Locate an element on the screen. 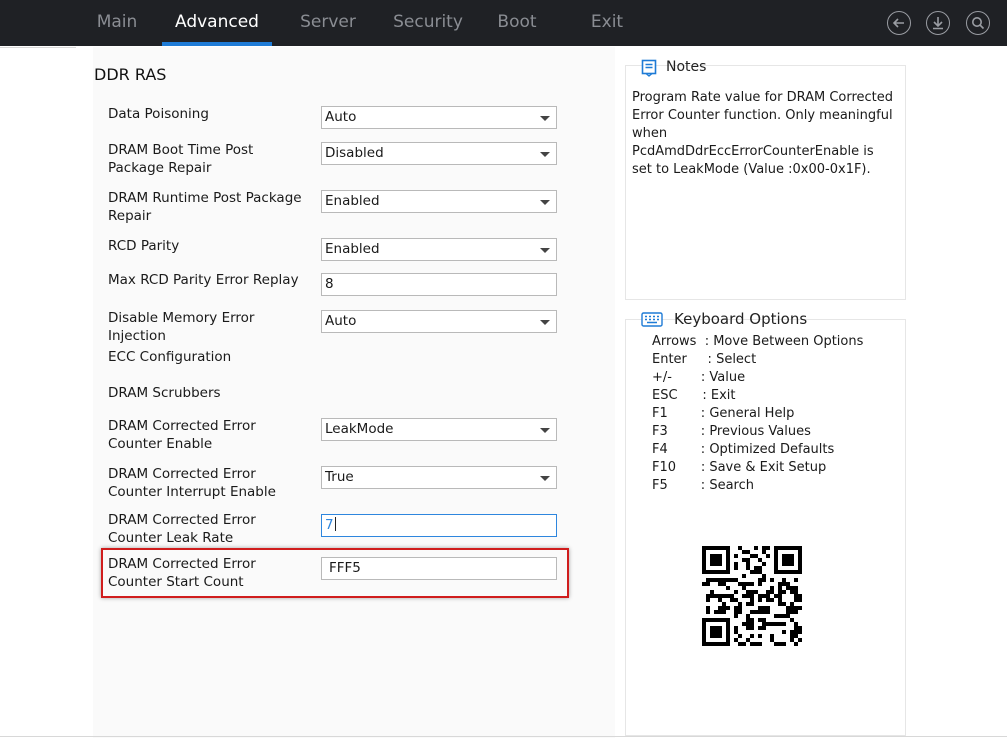 Image resolution: width=1007 pixels, height=738 pixels. highlight-box is located at coordinates (335, 573).